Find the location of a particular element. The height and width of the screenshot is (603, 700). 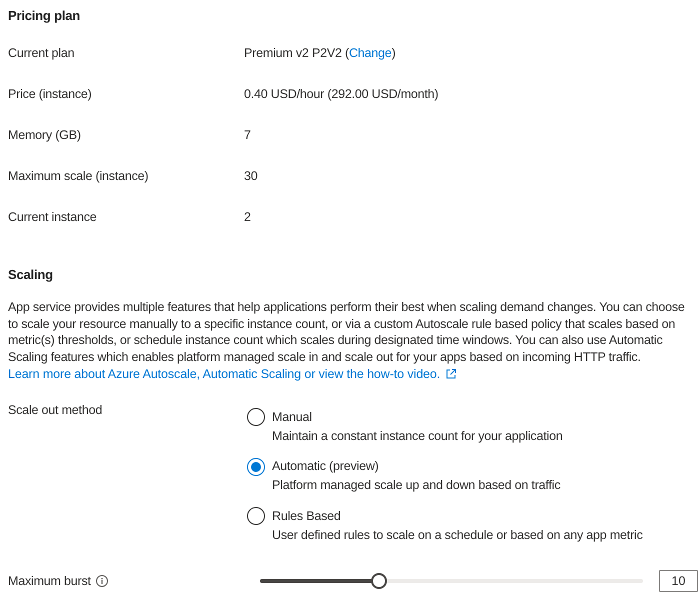

field-label: Maximum scale (instance) is located at coordinates (78, 176).